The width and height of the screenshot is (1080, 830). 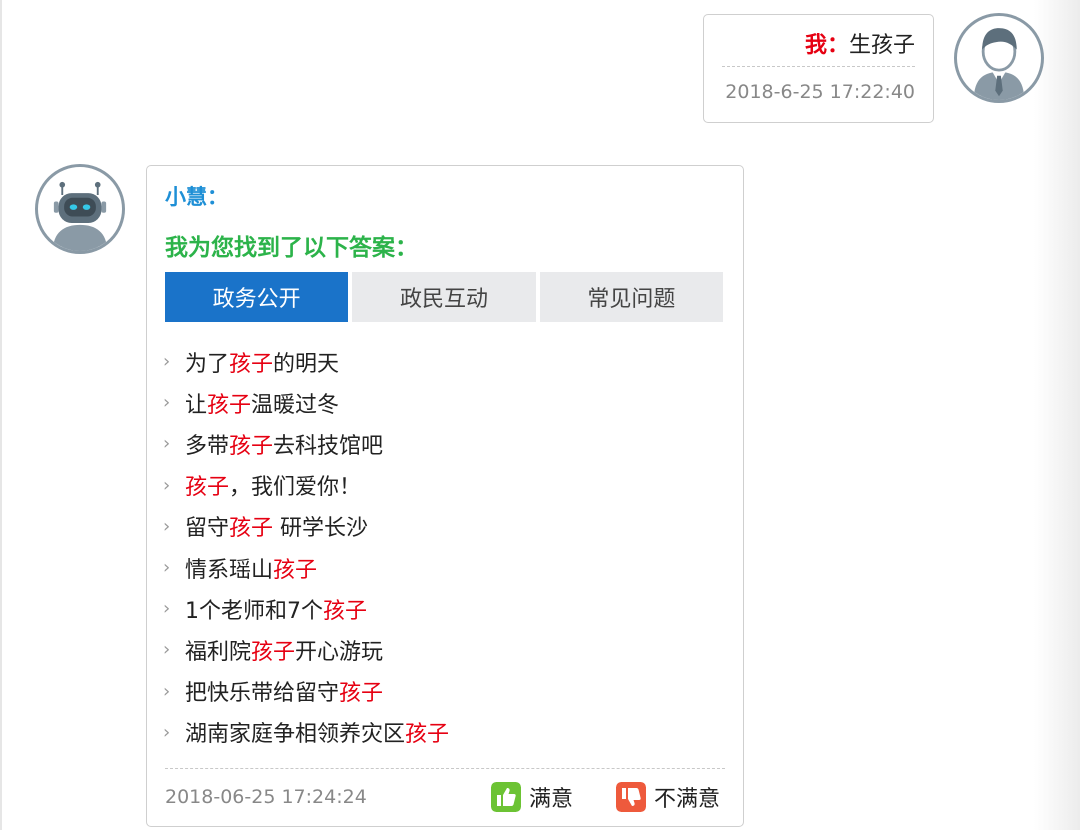 I want to click on bot-intro-text: 我为您找到了以下答案：, so click(x=291, y=248).